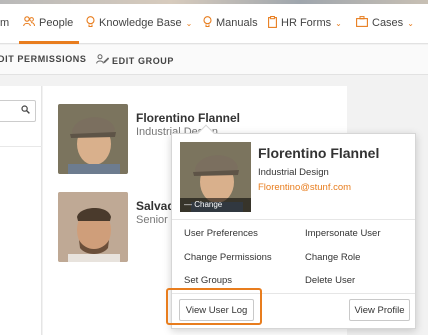 This screenshot has height=335, width=428. What do you see at coordinates (304, 187) in the screenshot?
I see `popover-user-email: Florentino@stunf.com` at bounding box center [304, 187].